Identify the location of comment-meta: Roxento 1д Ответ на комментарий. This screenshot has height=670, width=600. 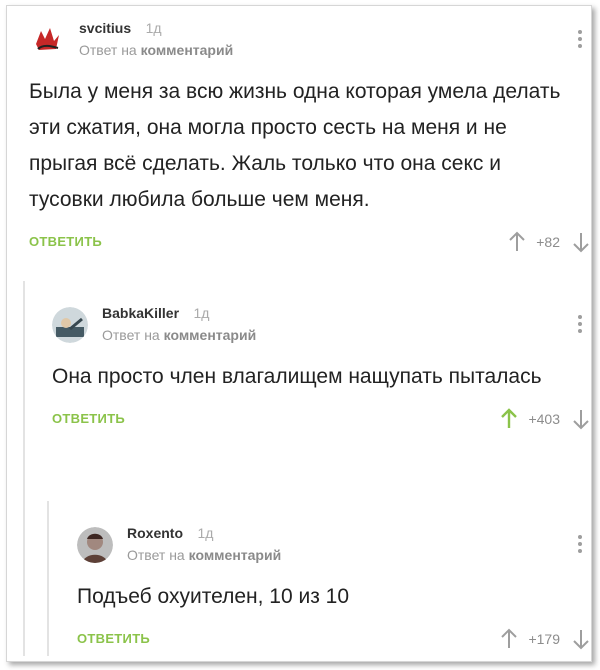
(204, 544).